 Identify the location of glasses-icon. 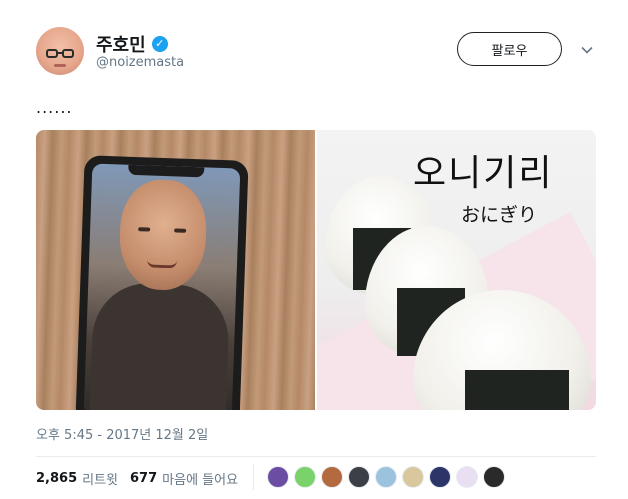
(68, 53).